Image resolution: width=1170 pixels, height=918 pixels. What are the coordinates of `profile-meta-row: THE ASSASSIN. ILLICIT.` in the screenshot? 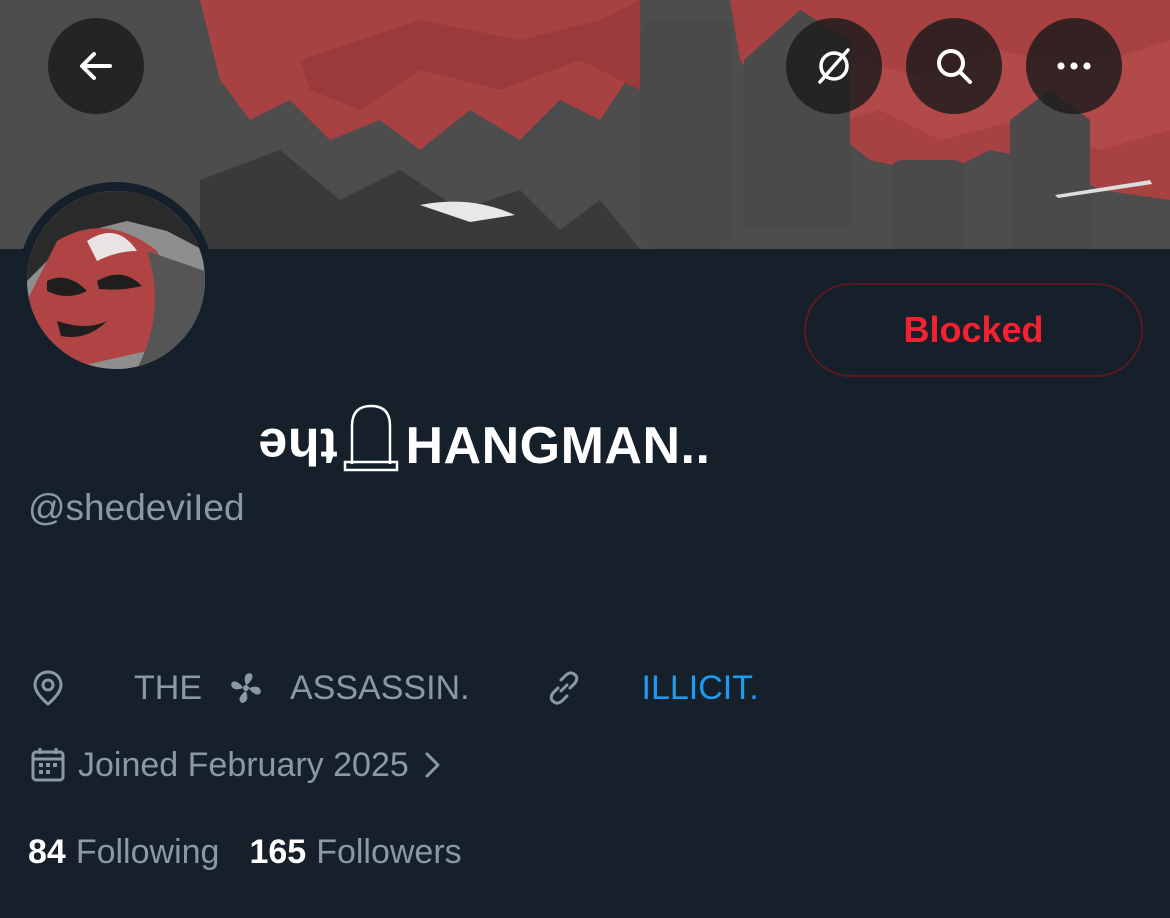 It's located at (393, 688).